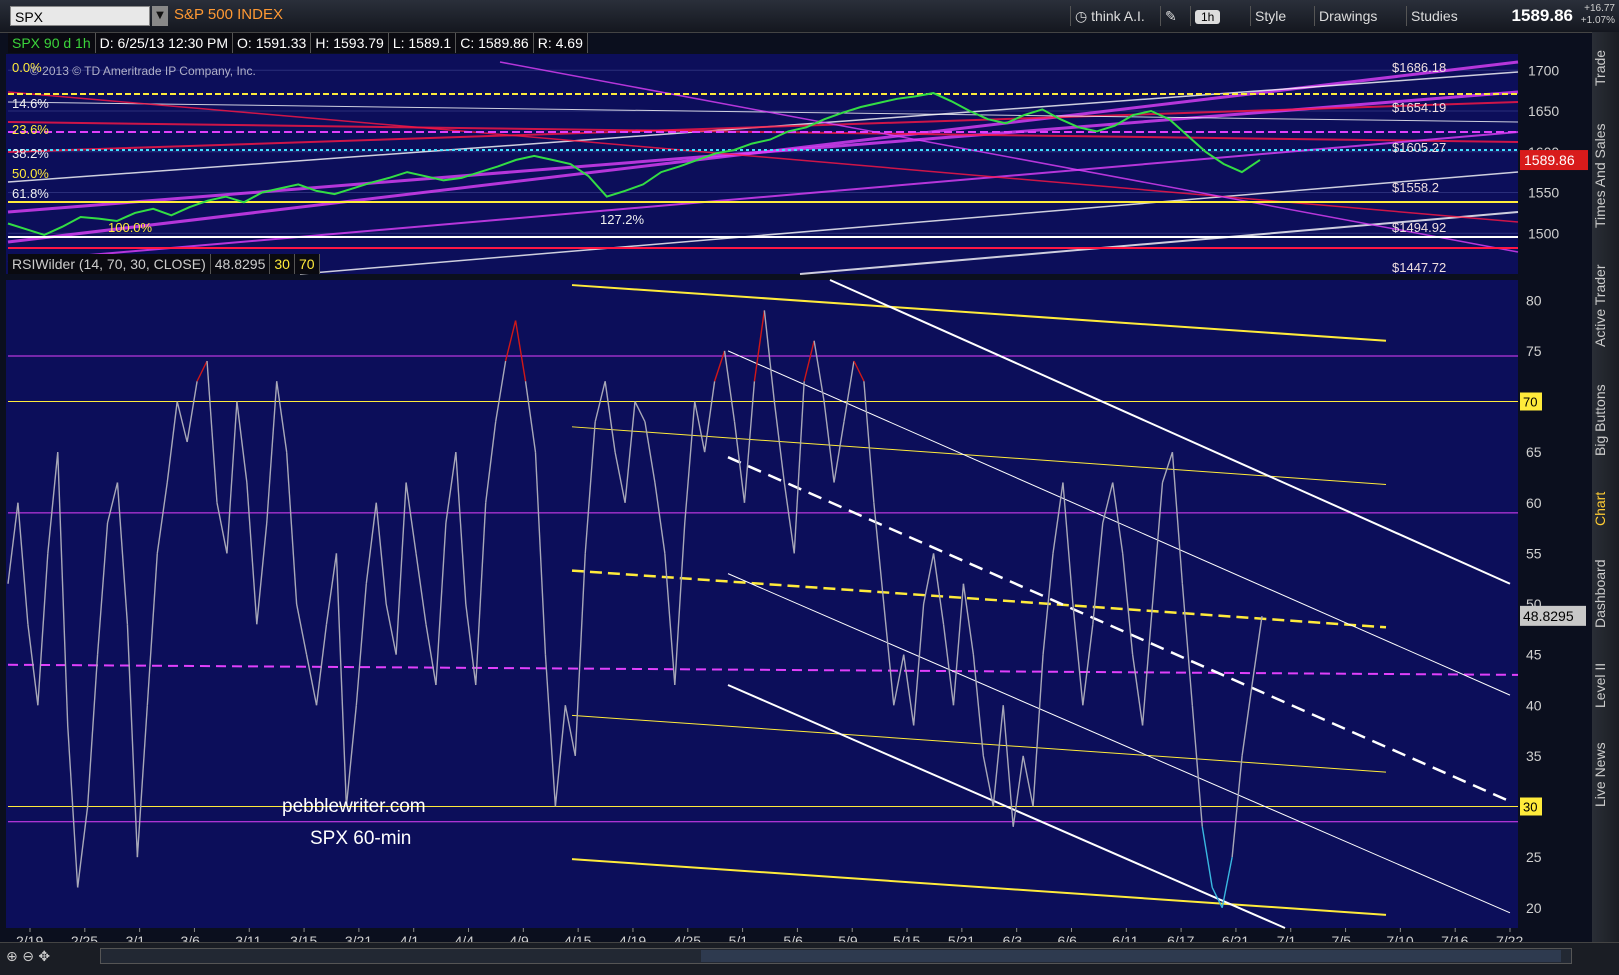 The width and height of the screenshot is (1619, 975). What do you see at coordinates (303, 937) in the screenshot?
I see `x-tick-label: 3/15` at bounding box center [303, 937].